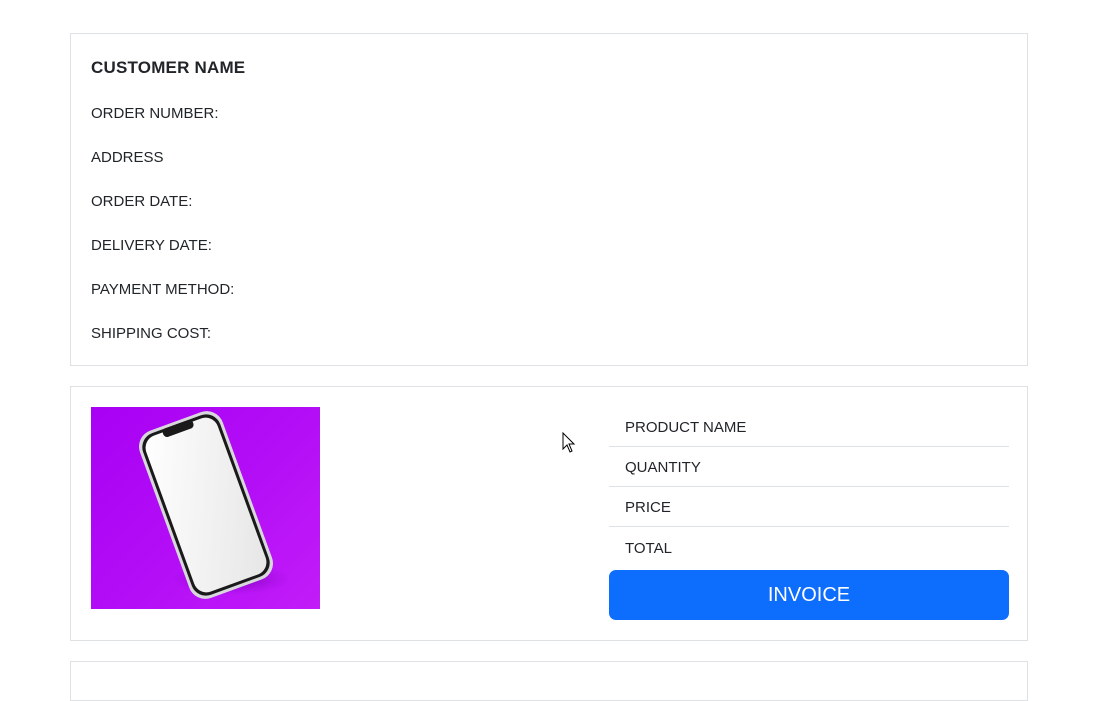  I want to click on customer-name-label: CUSTOMER NAME, so click(168, 67).